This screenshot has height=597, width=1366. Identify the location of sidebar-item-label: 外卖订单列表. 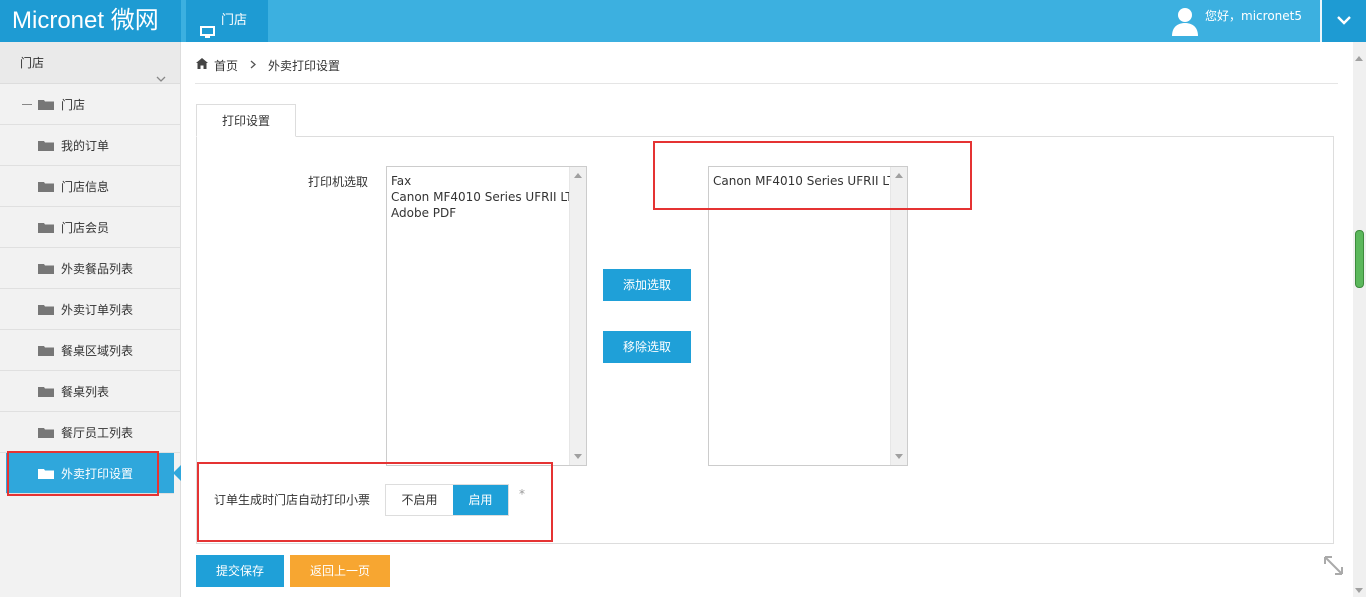
(97, 309).